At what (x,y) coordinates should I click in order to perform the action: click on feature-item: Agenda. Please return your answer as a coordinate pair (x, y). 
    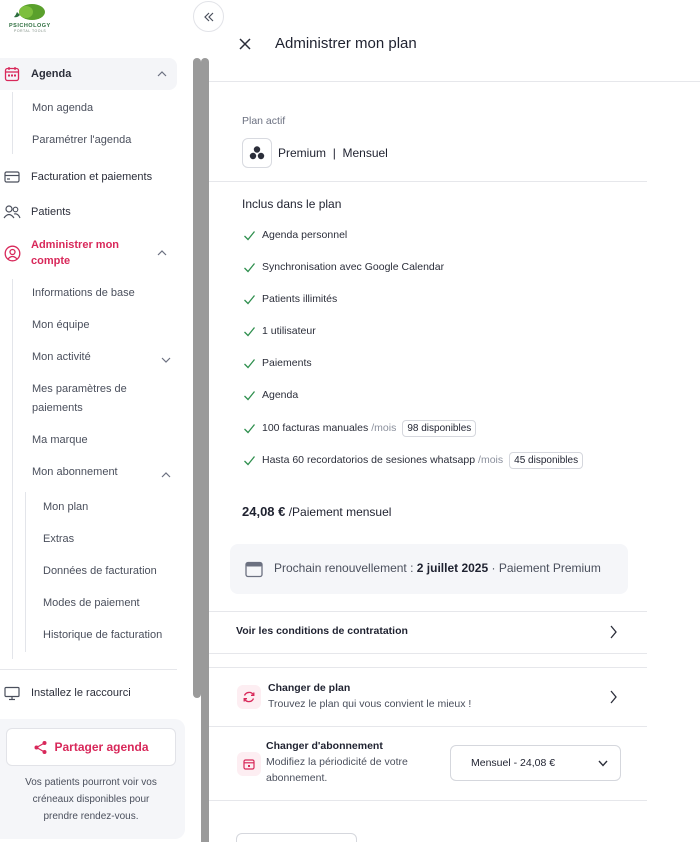
    Looking at the image, I should click on (270, 395).